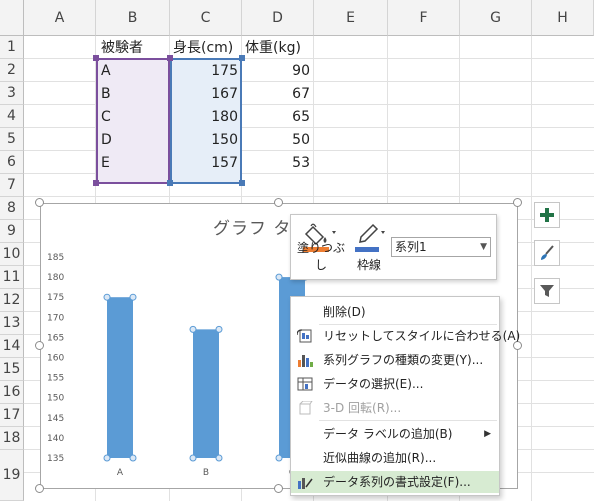 Image resolution: width=594 pixels, height=501 pixels. What do you see at coordinates (344, 312) in the screenshot?
I see `menu-item-label: 削除(D)` at bounding box center [344, 312].